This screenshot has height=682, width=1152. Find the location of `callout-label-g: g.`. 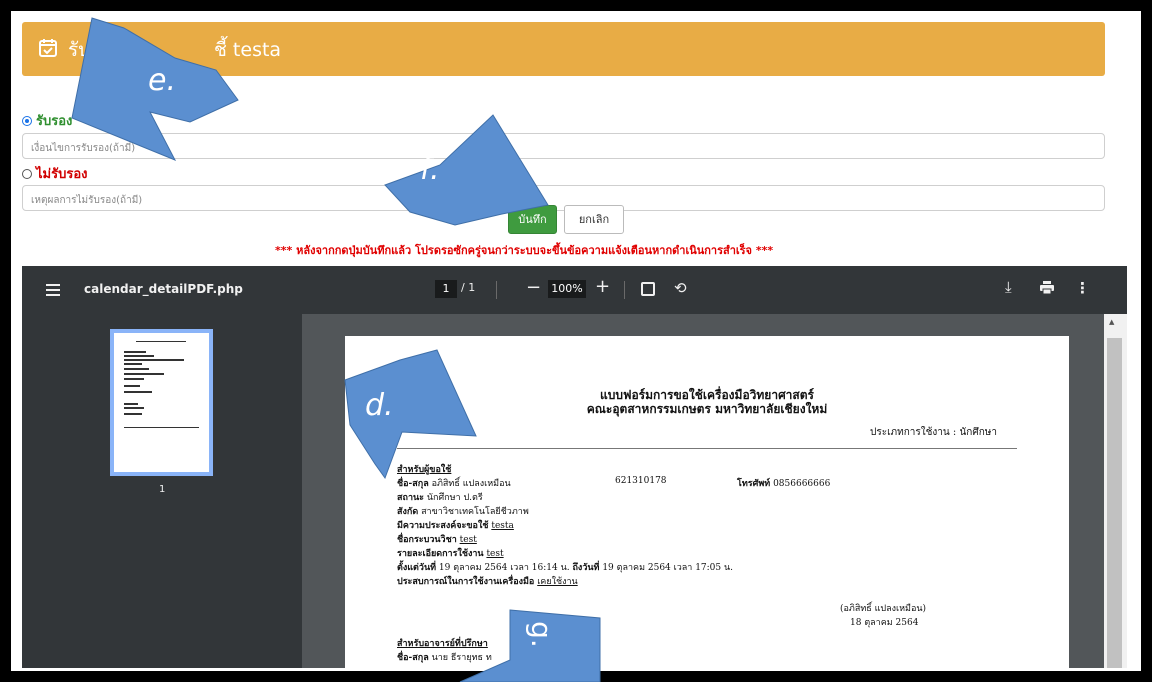

callout-label-g: g. is located at coordinates (541, 634).